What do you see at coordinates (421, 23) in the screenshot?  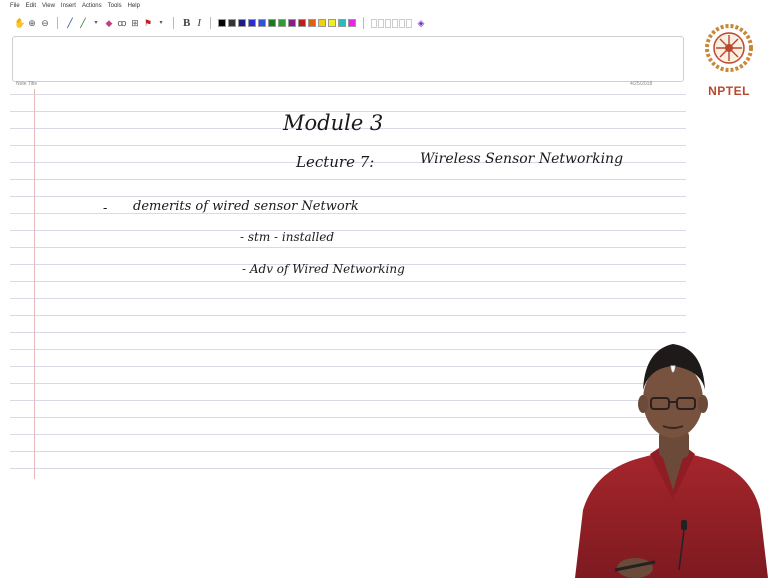 I see `add-tool-icon: ◈` at bounding box center [421, 23].